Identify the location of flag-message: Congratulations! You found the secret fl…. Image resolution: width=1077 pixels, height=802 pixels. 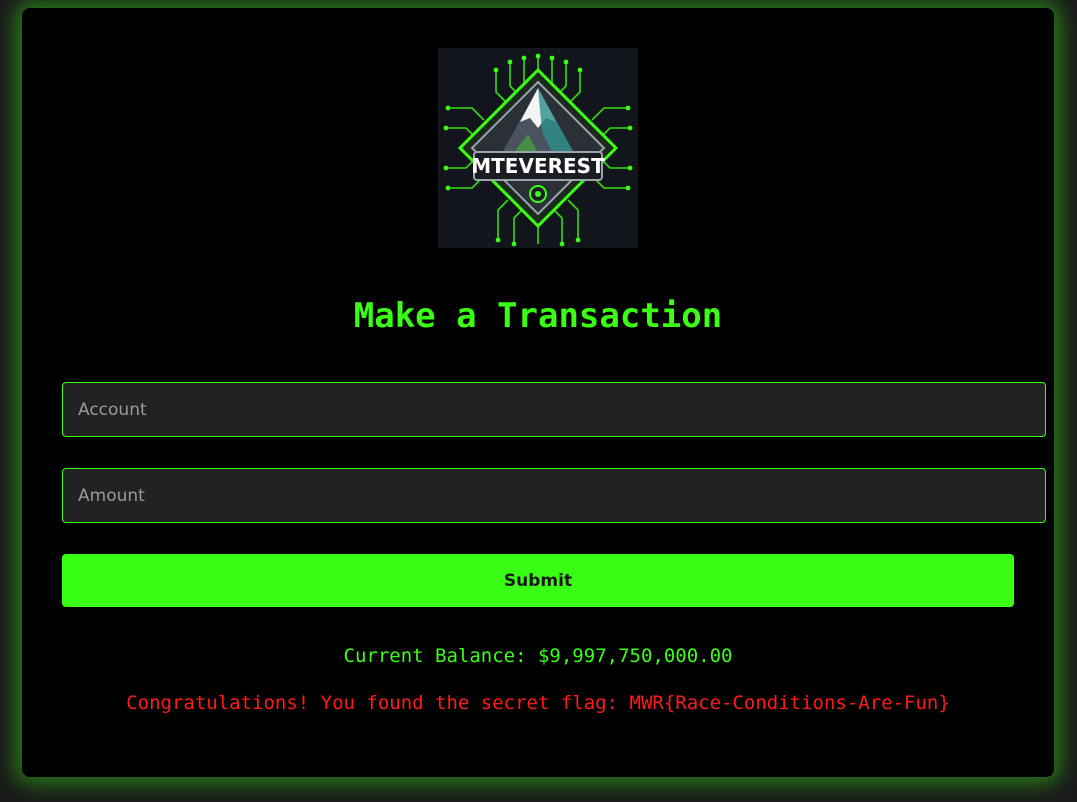
(538, 703).